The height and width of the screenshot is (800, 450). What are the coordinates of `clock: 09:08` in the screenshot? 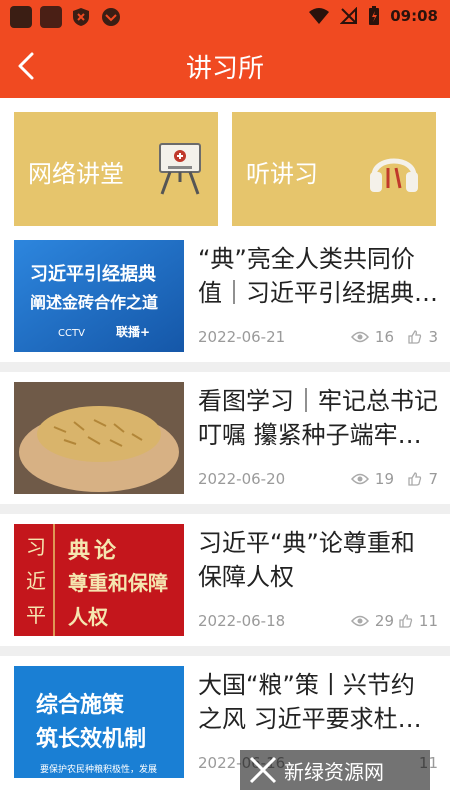 It's located at (414, 16).